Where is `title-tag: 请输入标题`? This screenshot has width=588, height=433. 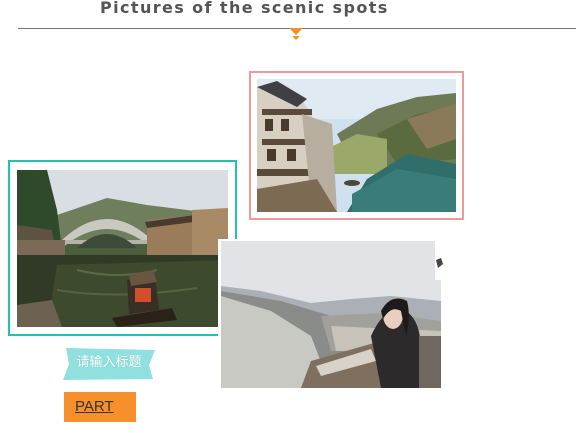
title-tag: 请输入标题 is located at coordinates (109, 364).